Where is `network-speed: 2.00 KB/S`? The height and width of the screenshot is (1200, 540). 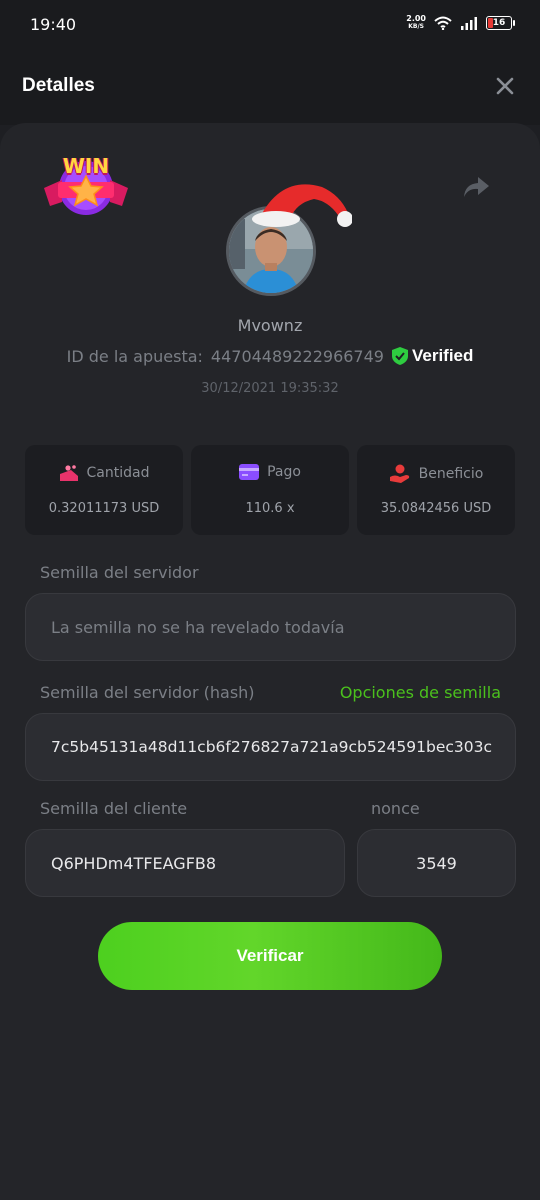
network-speed: 2.00 KB/S is located at coordinates (416, 23).